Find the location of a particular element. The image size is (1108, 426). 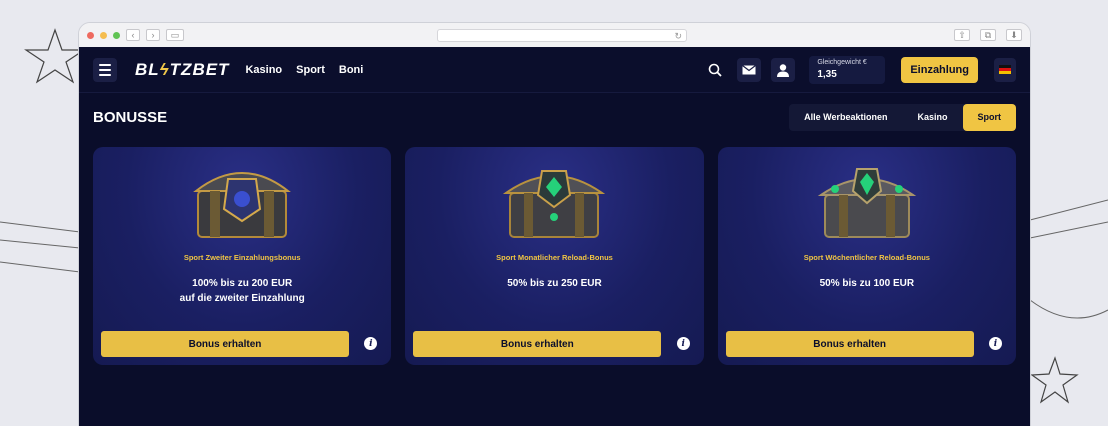

tab-all-promotions: Alle Werbeaktionen is located at coordinates (845, 117).